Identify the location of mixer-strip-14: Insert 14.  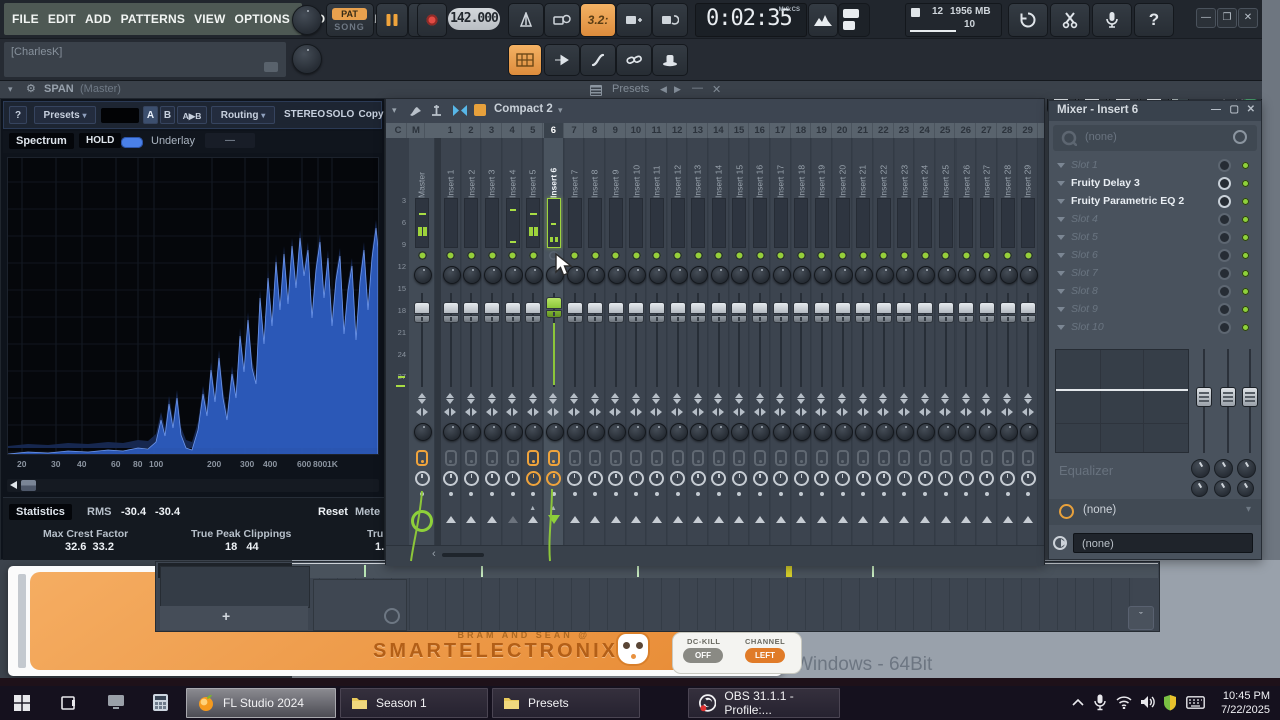
(719, 341).